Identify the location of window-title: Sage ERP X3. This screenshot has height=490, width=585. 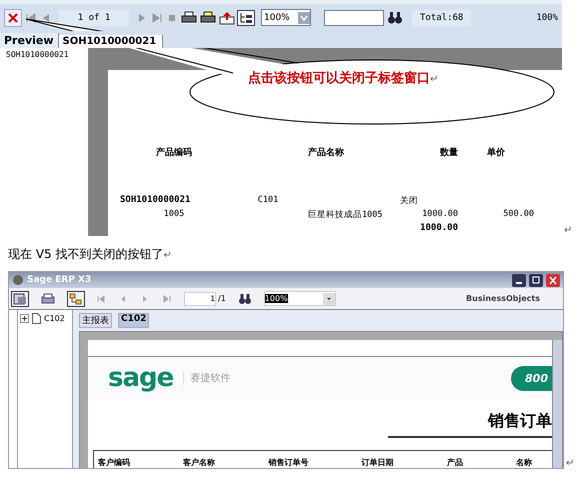
(59, 280).